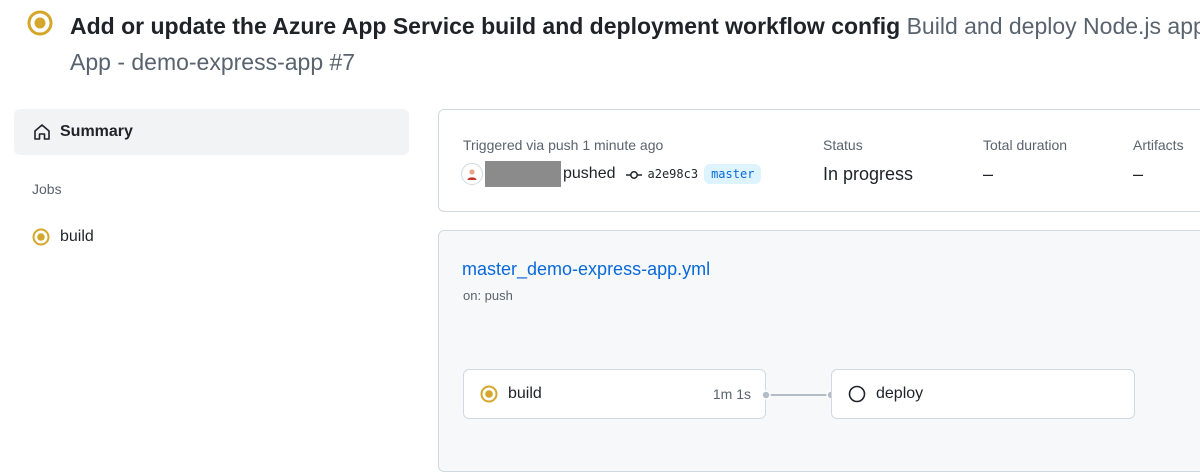  Describe the element at coordinates (211, 132) in the screenshot. I see `sidebar-item-summary: Summary` at that location.